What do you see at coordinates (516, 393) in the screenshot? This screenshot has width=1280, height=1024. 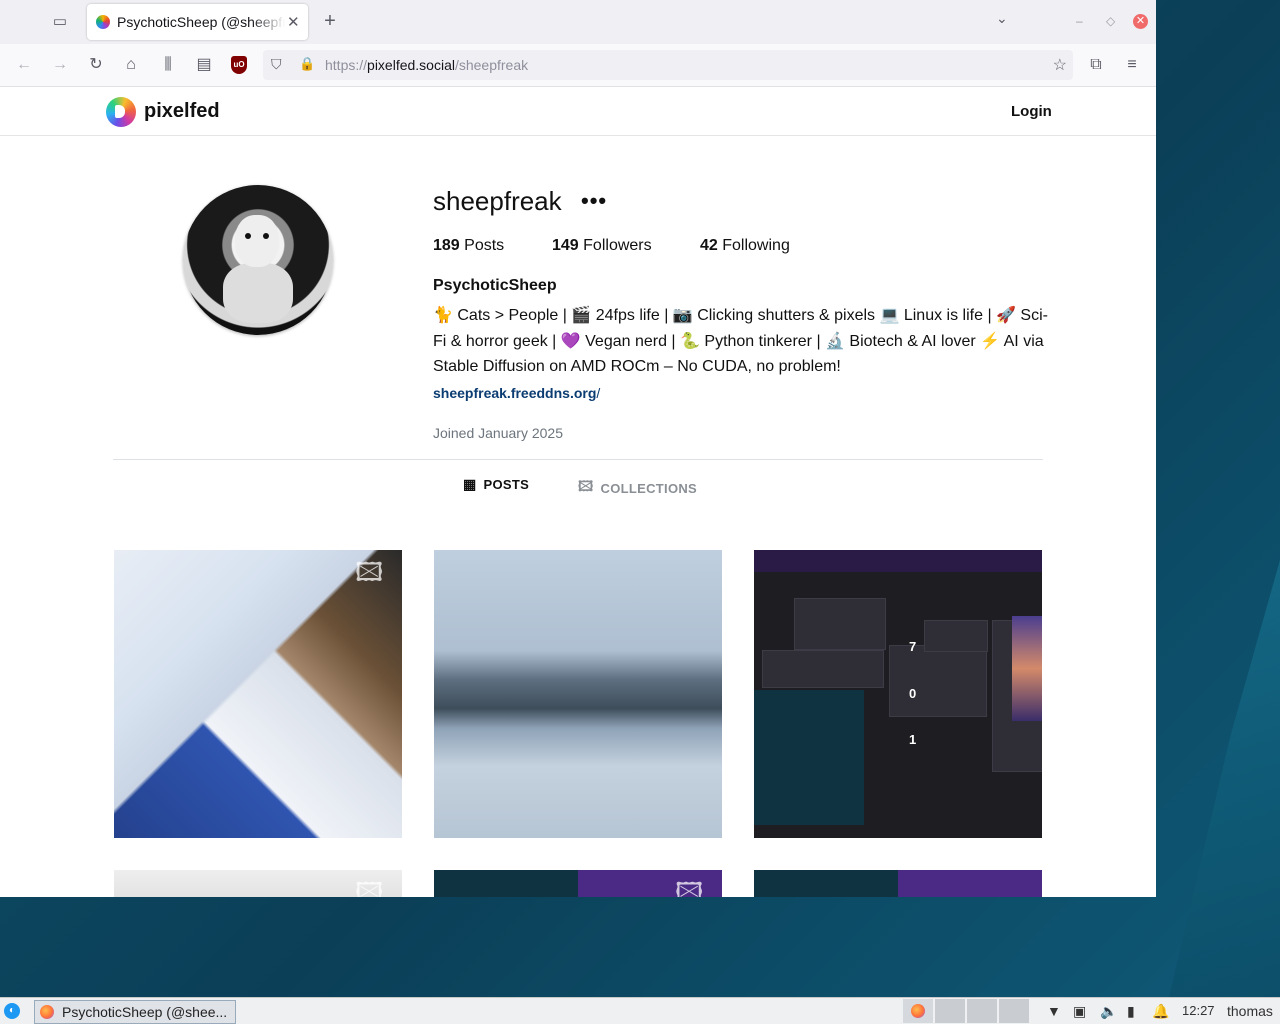 I see `website-link: sheepfreak.freeddns.org/` at bounding box center [516, 393].